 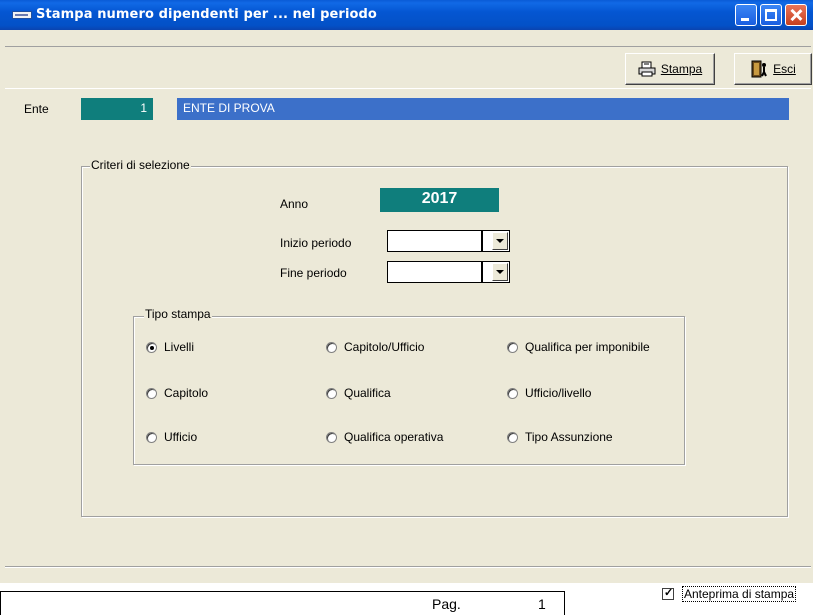 What do you see at coordinates (178, 314) in the screenshot?
I see `tipo-stampa-legend: Tipo stampa` at bounding box center [178, 314].